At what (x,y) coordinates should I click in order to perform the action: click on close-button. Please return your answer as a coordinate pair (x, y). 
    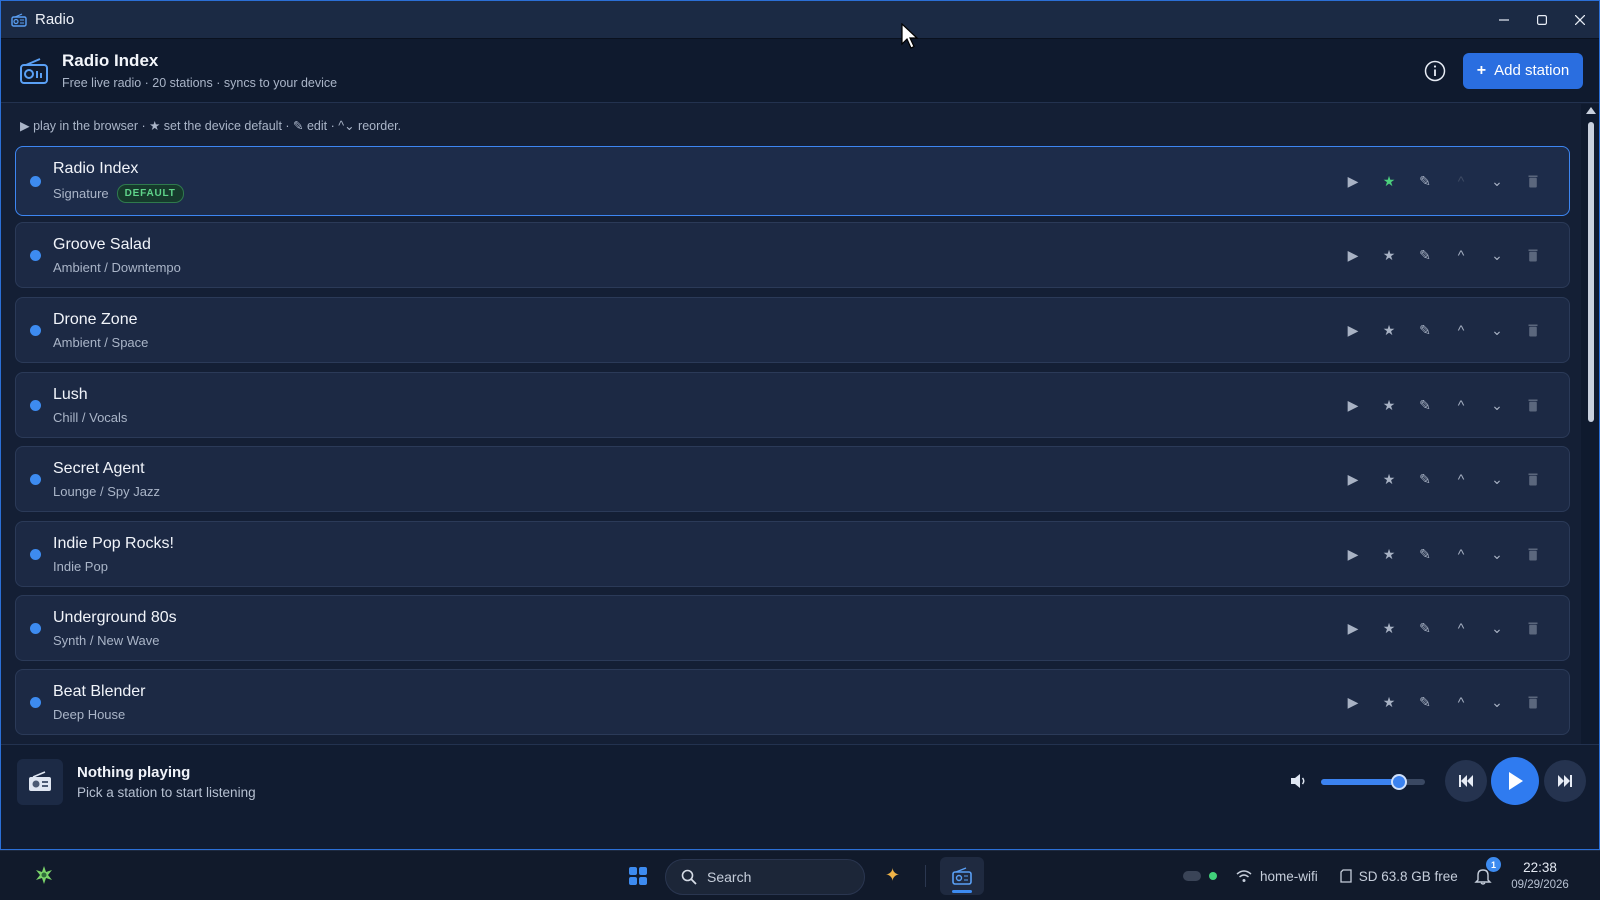
    Looking at the image, I should click on (1580, 19).